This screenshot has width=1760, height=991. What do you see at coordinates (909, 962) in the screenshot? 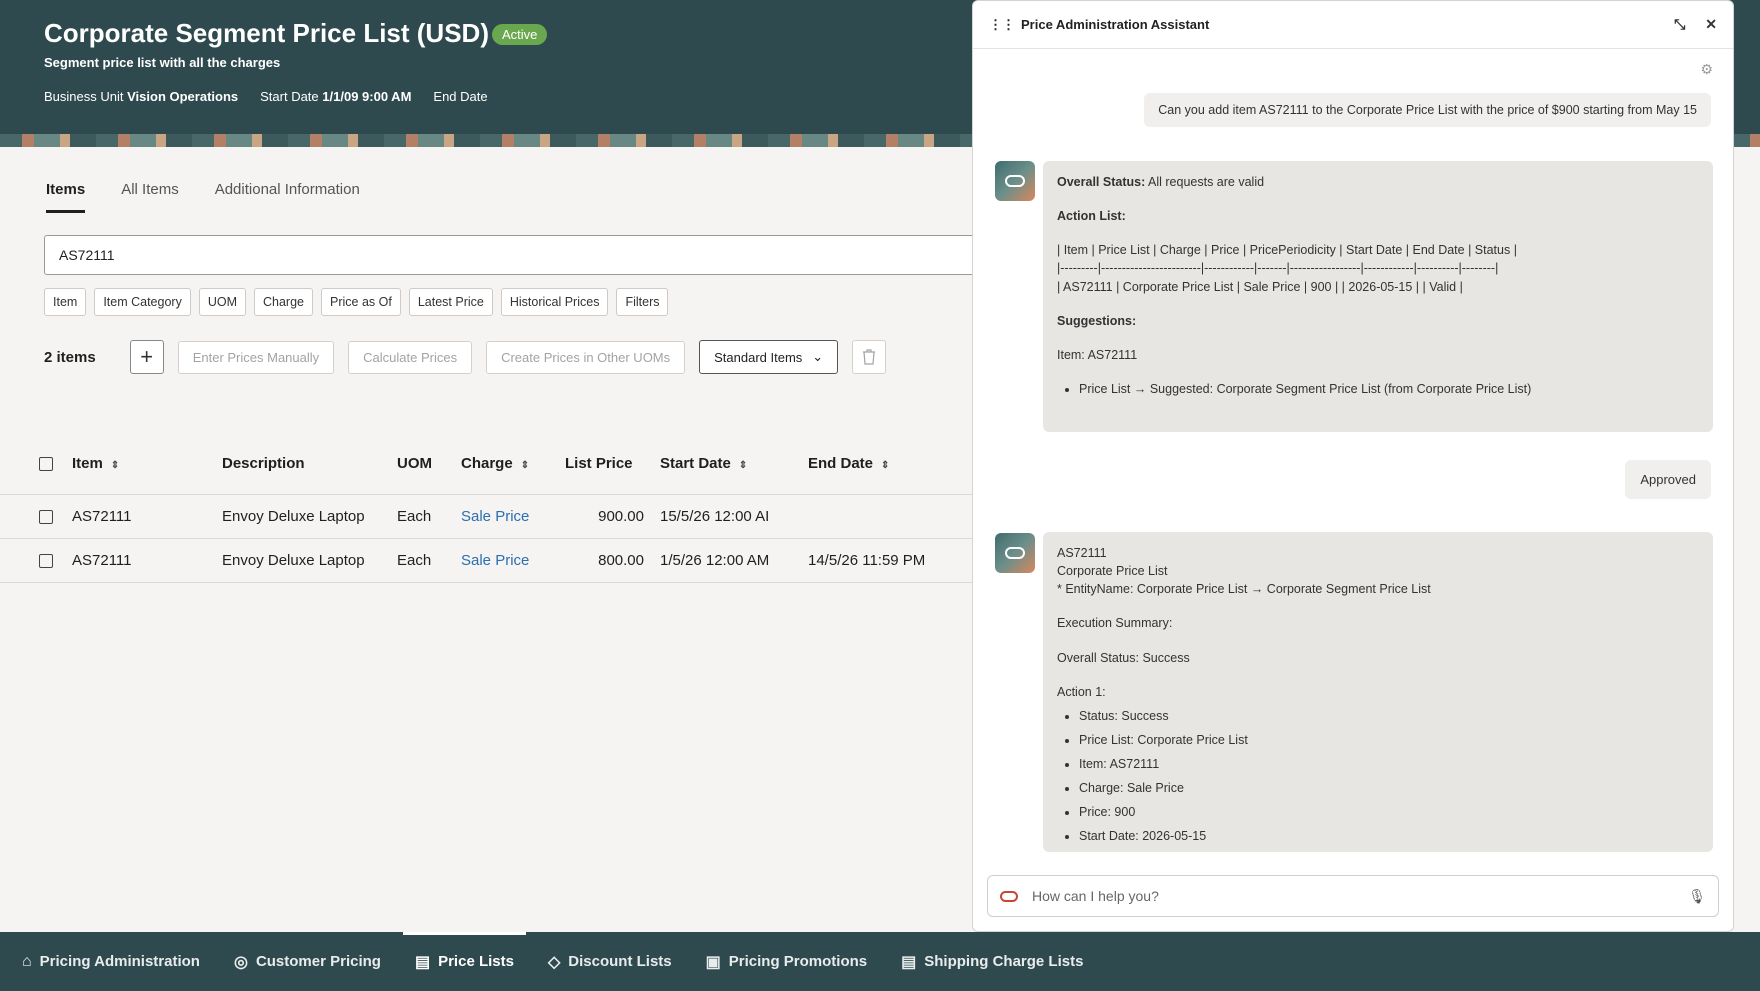
I see `shipping-list-icon: ▤` at bounding box center [909, 962].